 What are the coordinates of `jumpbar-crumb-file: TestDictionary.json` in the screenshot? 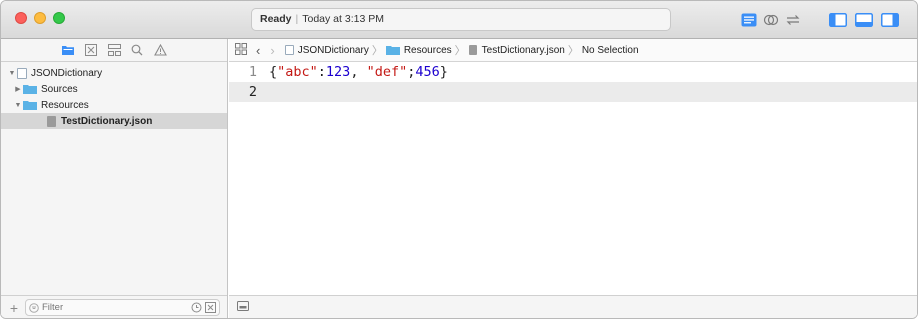 It's located at (516, 50).